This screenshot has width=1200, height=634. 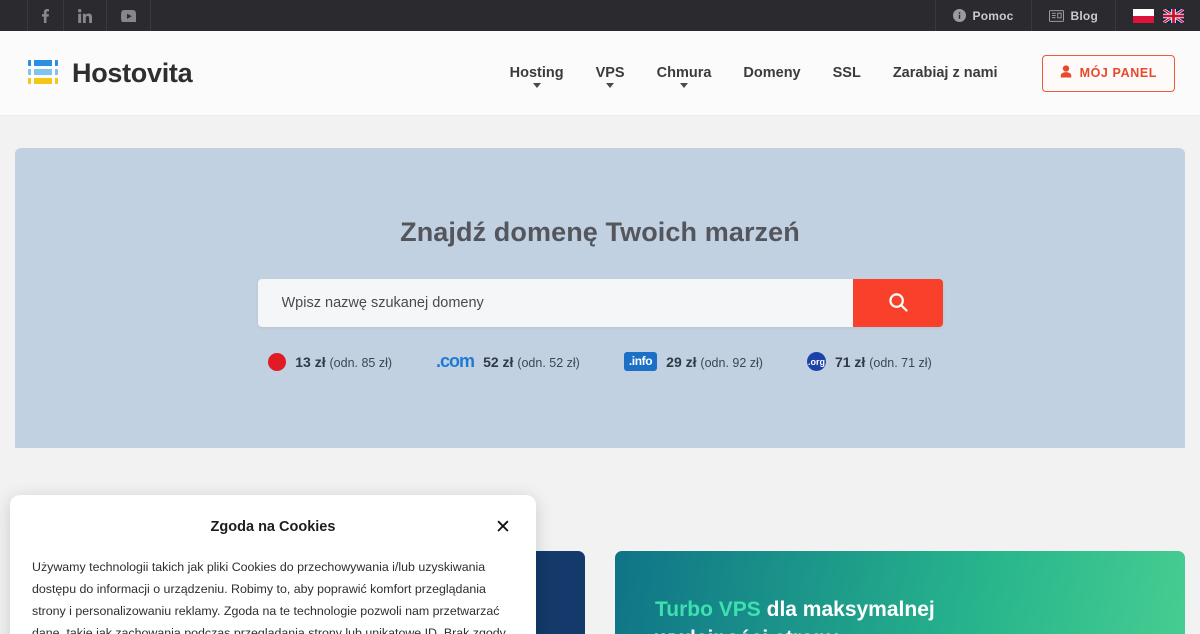 I want to click on help-link: Pomoc, so click(x=982, y=15).